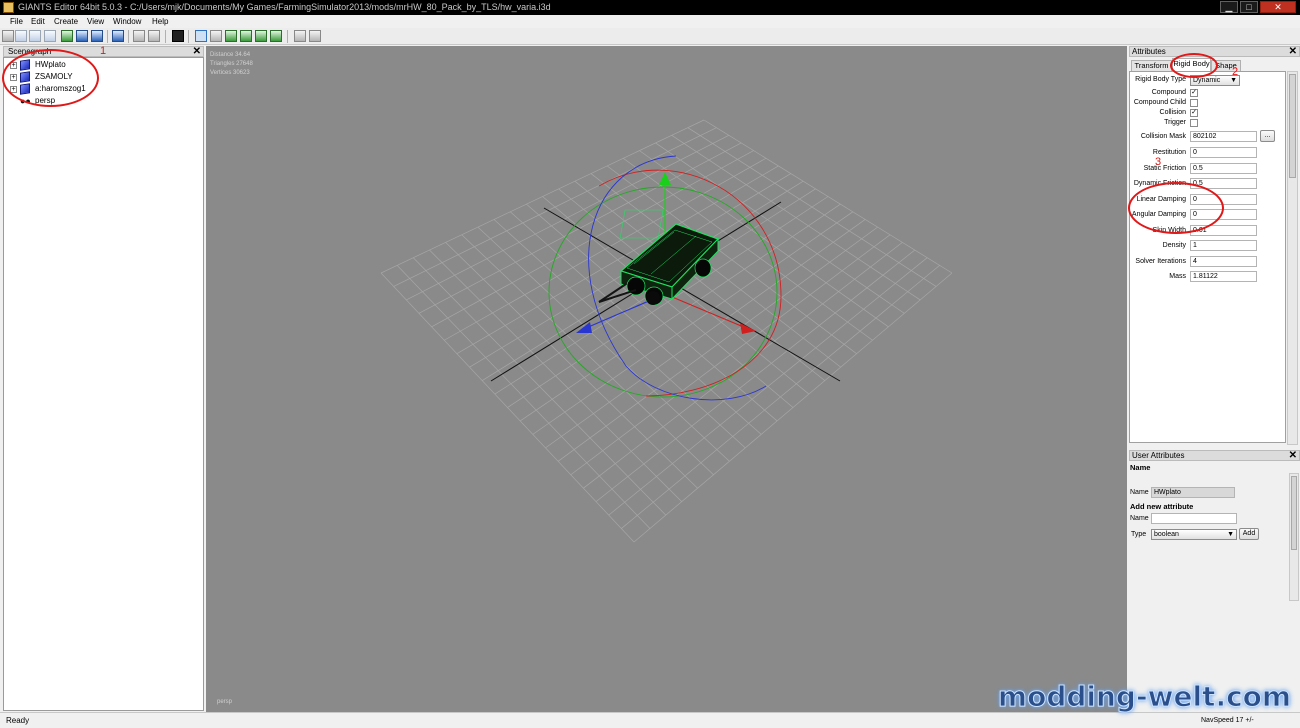  What do you see at coordinates (1144, 697) in the screenshot?
I see `watermark-text: modding-welt.com` at bounding box center [1144, 697].